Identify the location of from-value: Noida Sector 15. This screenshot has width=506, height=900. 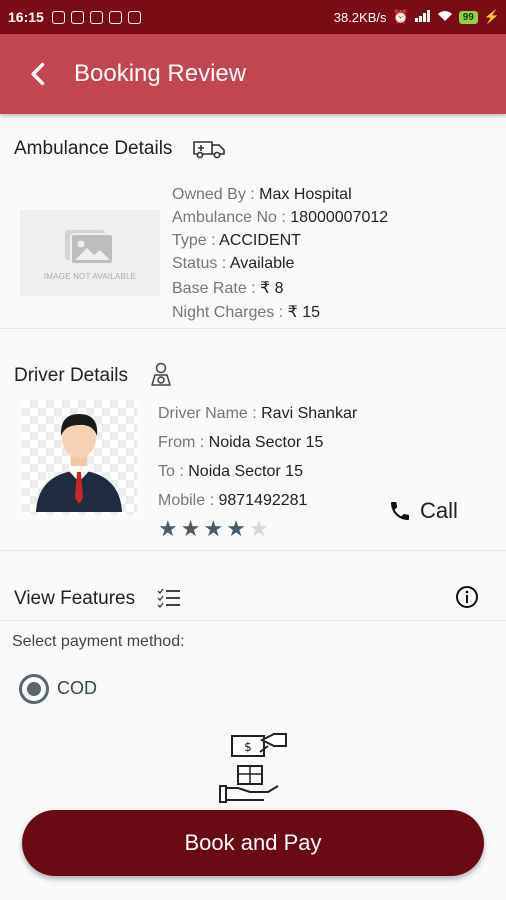
(266, 442).